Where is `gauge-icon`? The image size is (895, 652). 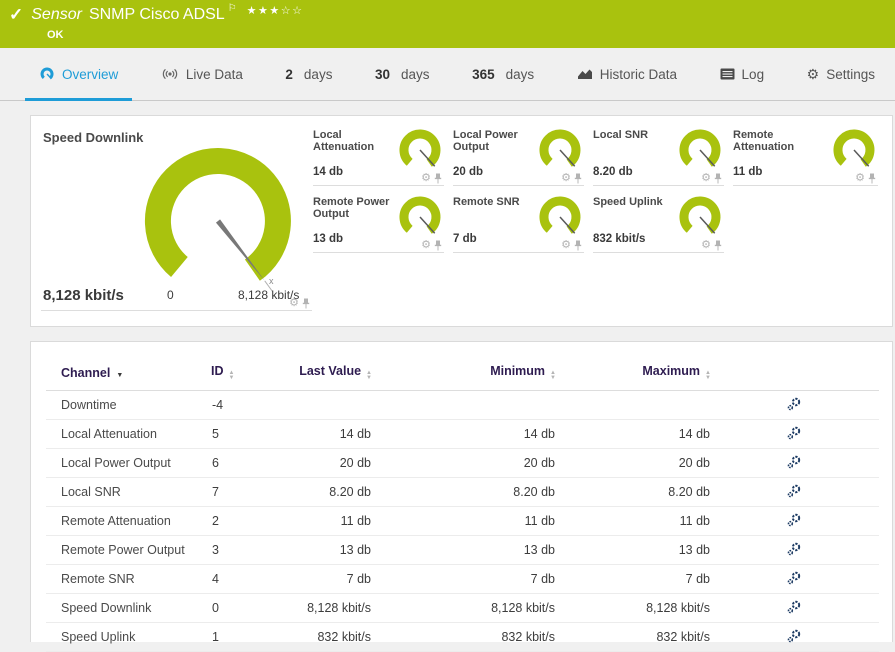
gauge-icon is located at coordinates (47, 73).